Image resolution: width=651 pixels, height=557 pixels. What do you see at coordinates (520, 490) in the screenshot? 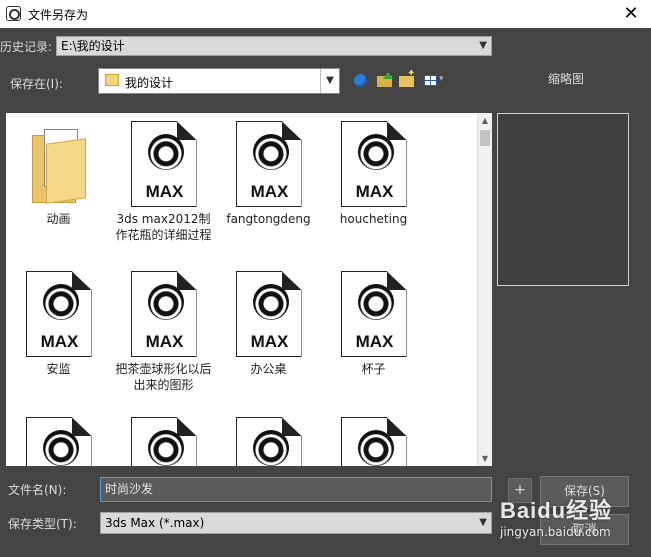
I see `increment-filename-button: +` at bounding box center [520, 490].